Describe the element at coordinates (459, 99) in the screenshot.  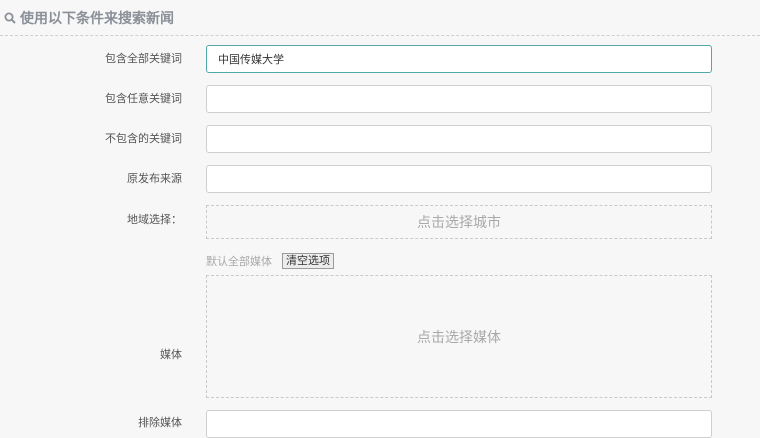
I see `any-keywords-input` at that location.